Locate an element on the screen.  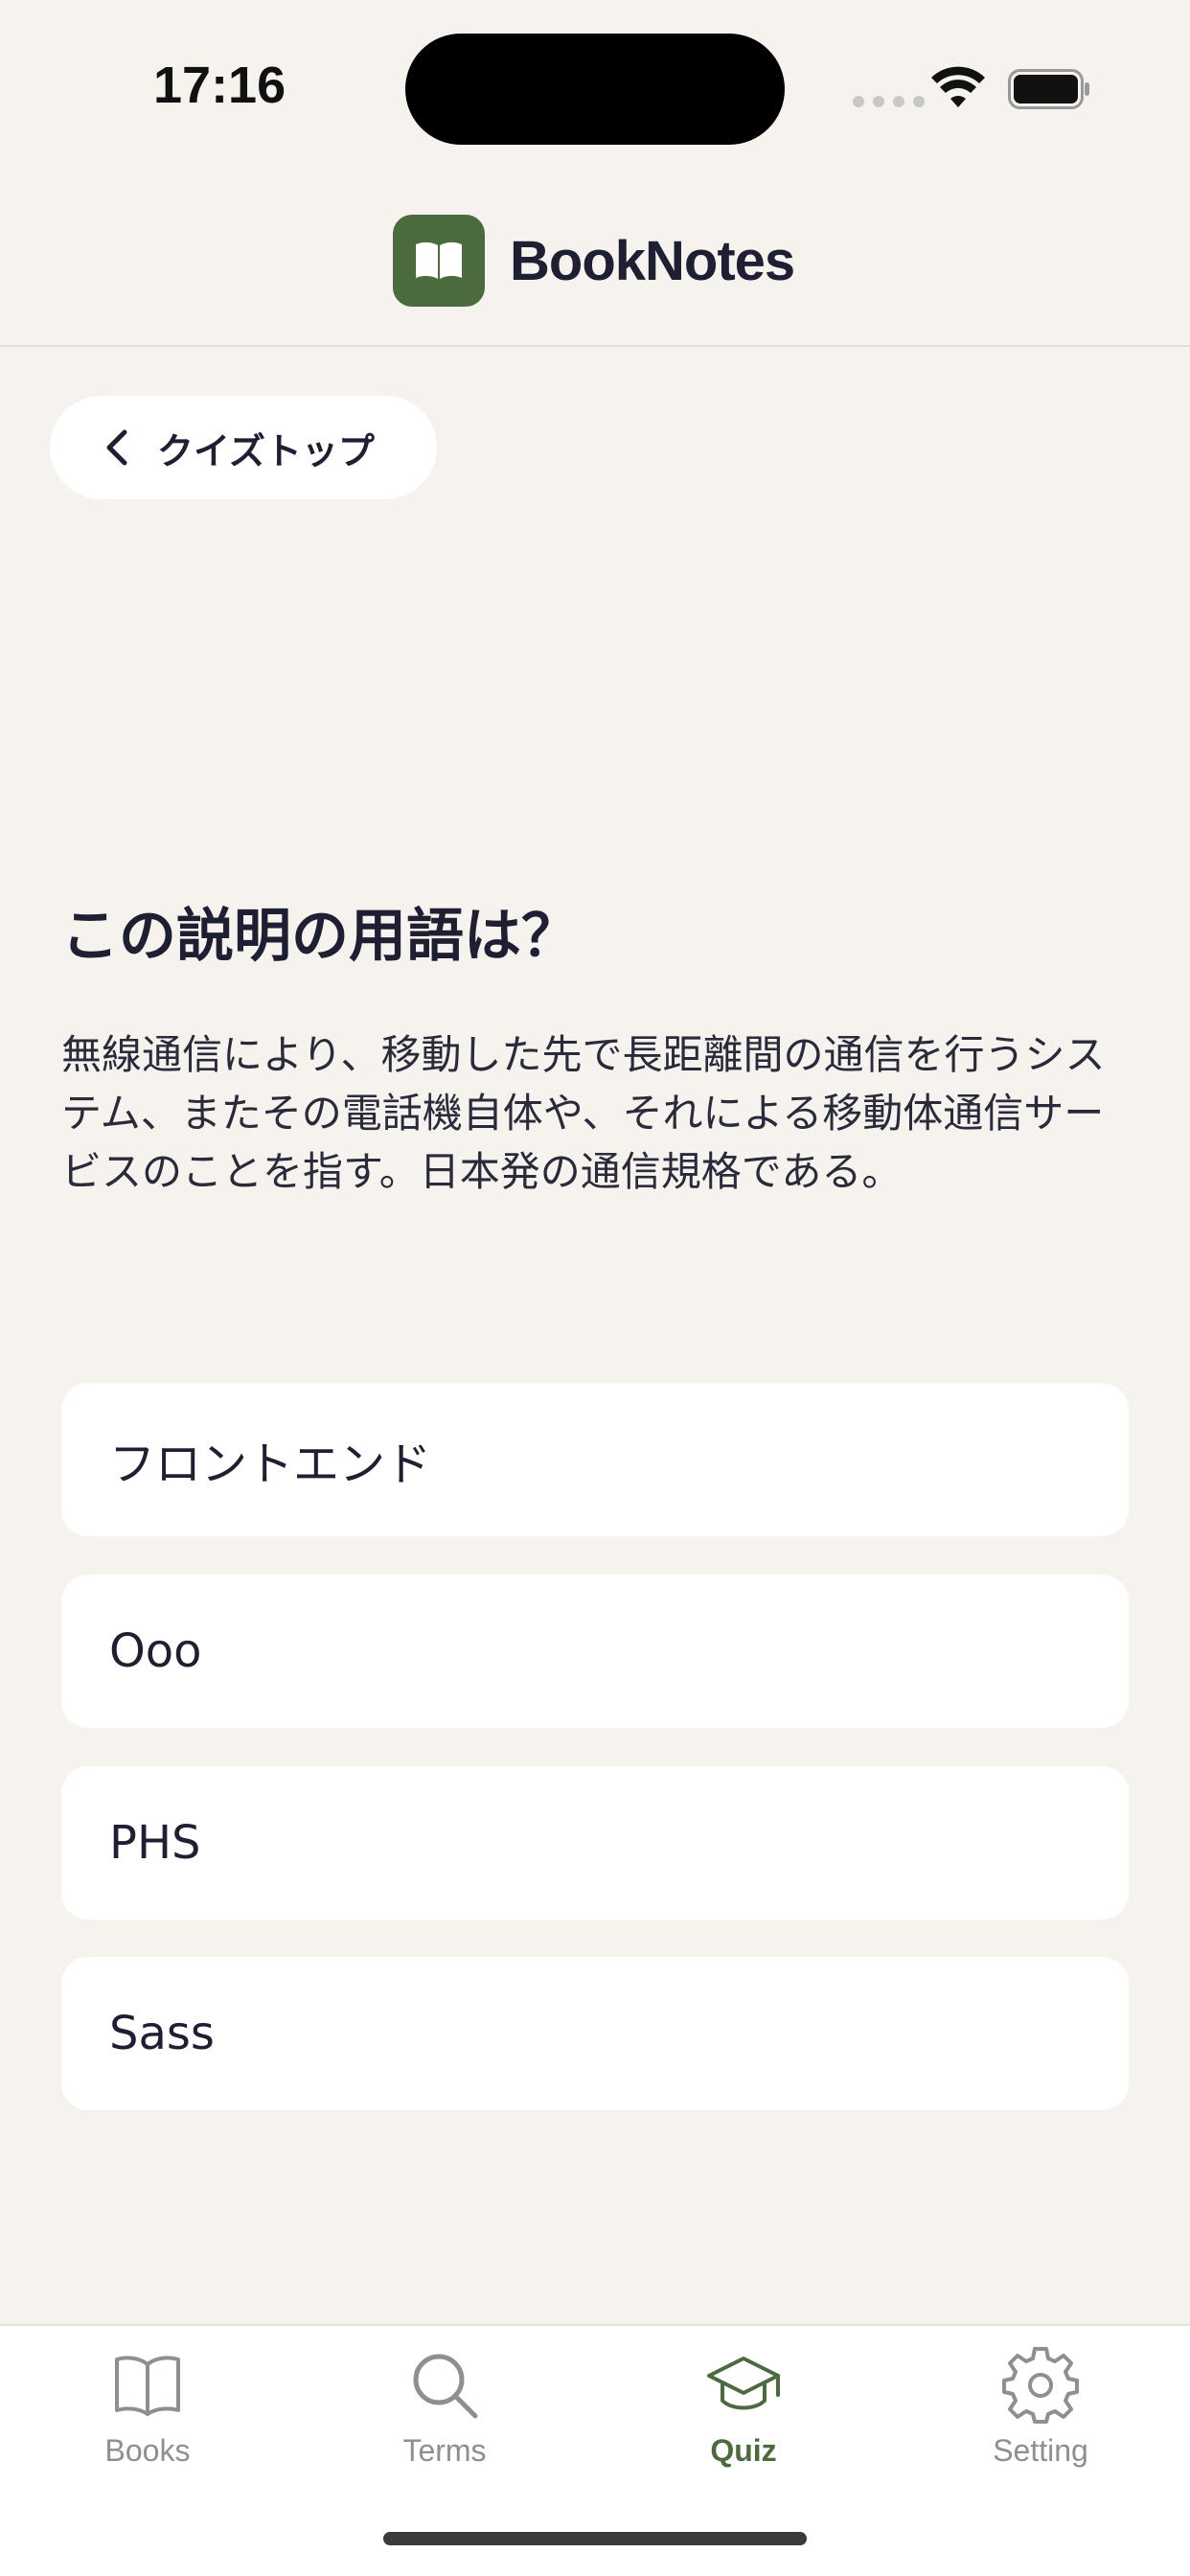
back-button-label: クイズトップ is located at coordinates (266, 450).